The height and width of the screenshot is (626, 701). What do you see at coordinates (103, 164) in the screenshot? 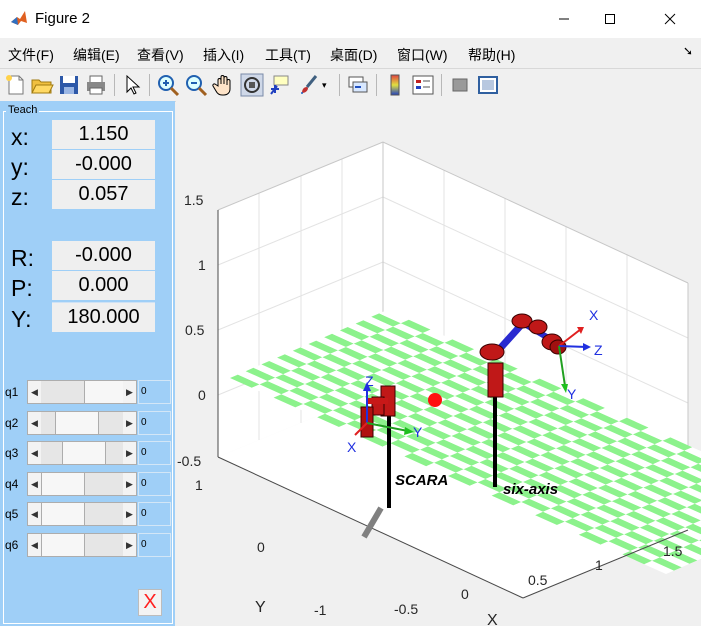
I see `y-value: -0.000` at bounding box center [103, 164].